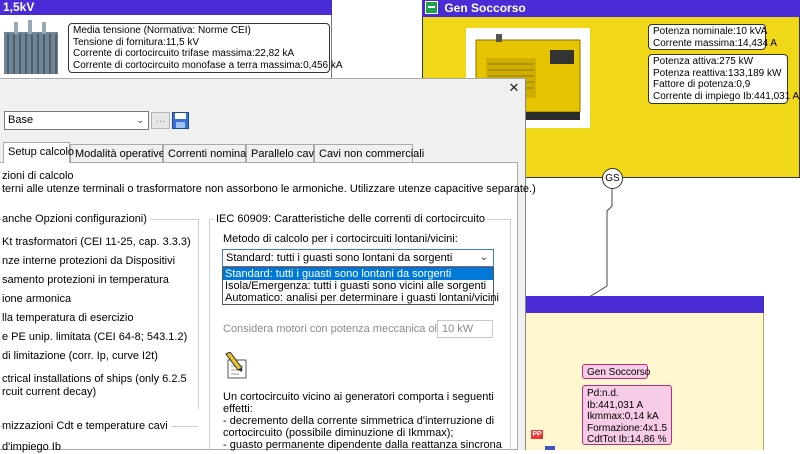 This screenshot has width=800, height=454. I want to click on iec-group-border-left, so click(209, 334).